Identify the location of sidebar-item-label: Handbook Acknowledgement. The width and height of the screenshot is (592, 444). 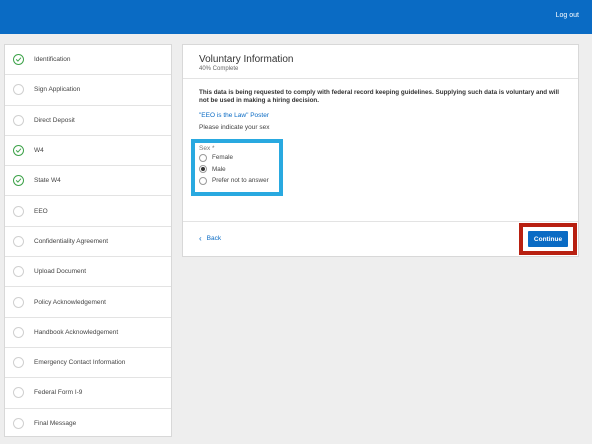
(76, 332).